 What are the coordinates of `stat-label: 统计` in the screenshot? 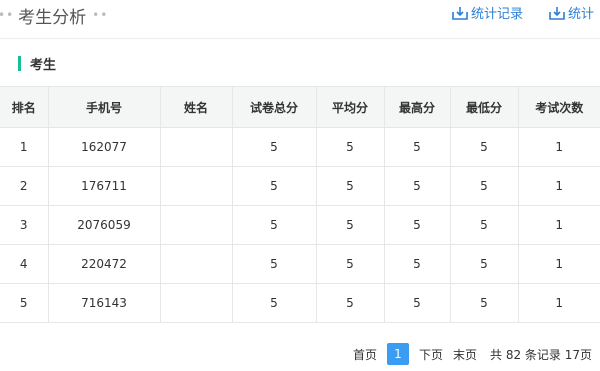 It's located at (580, 14).